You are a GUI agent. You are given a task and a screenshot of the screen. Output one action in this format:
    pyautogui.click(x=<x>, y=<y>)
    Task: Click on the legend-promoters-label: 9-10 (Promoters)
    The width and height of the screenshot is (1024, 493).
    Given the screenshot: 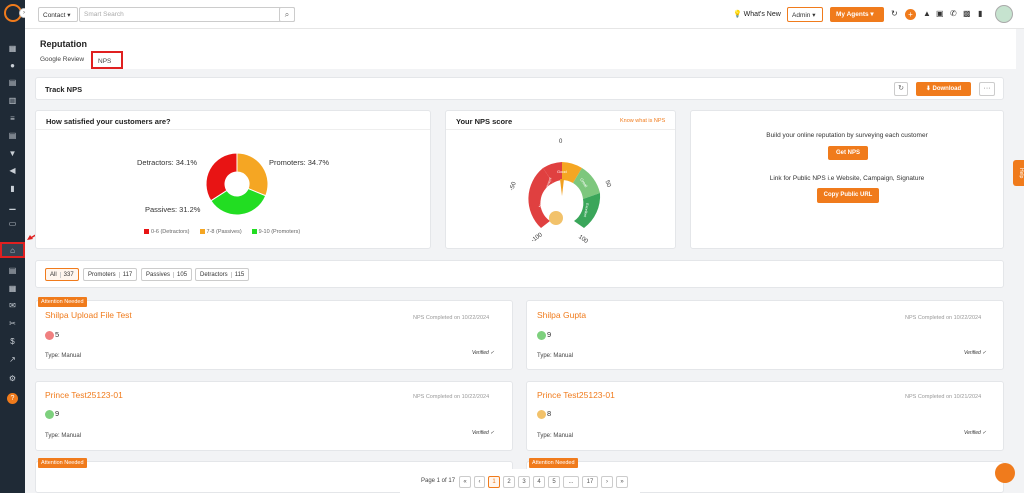 What is the action you would take?
    pyautogui.click(x=279, y=232)
    